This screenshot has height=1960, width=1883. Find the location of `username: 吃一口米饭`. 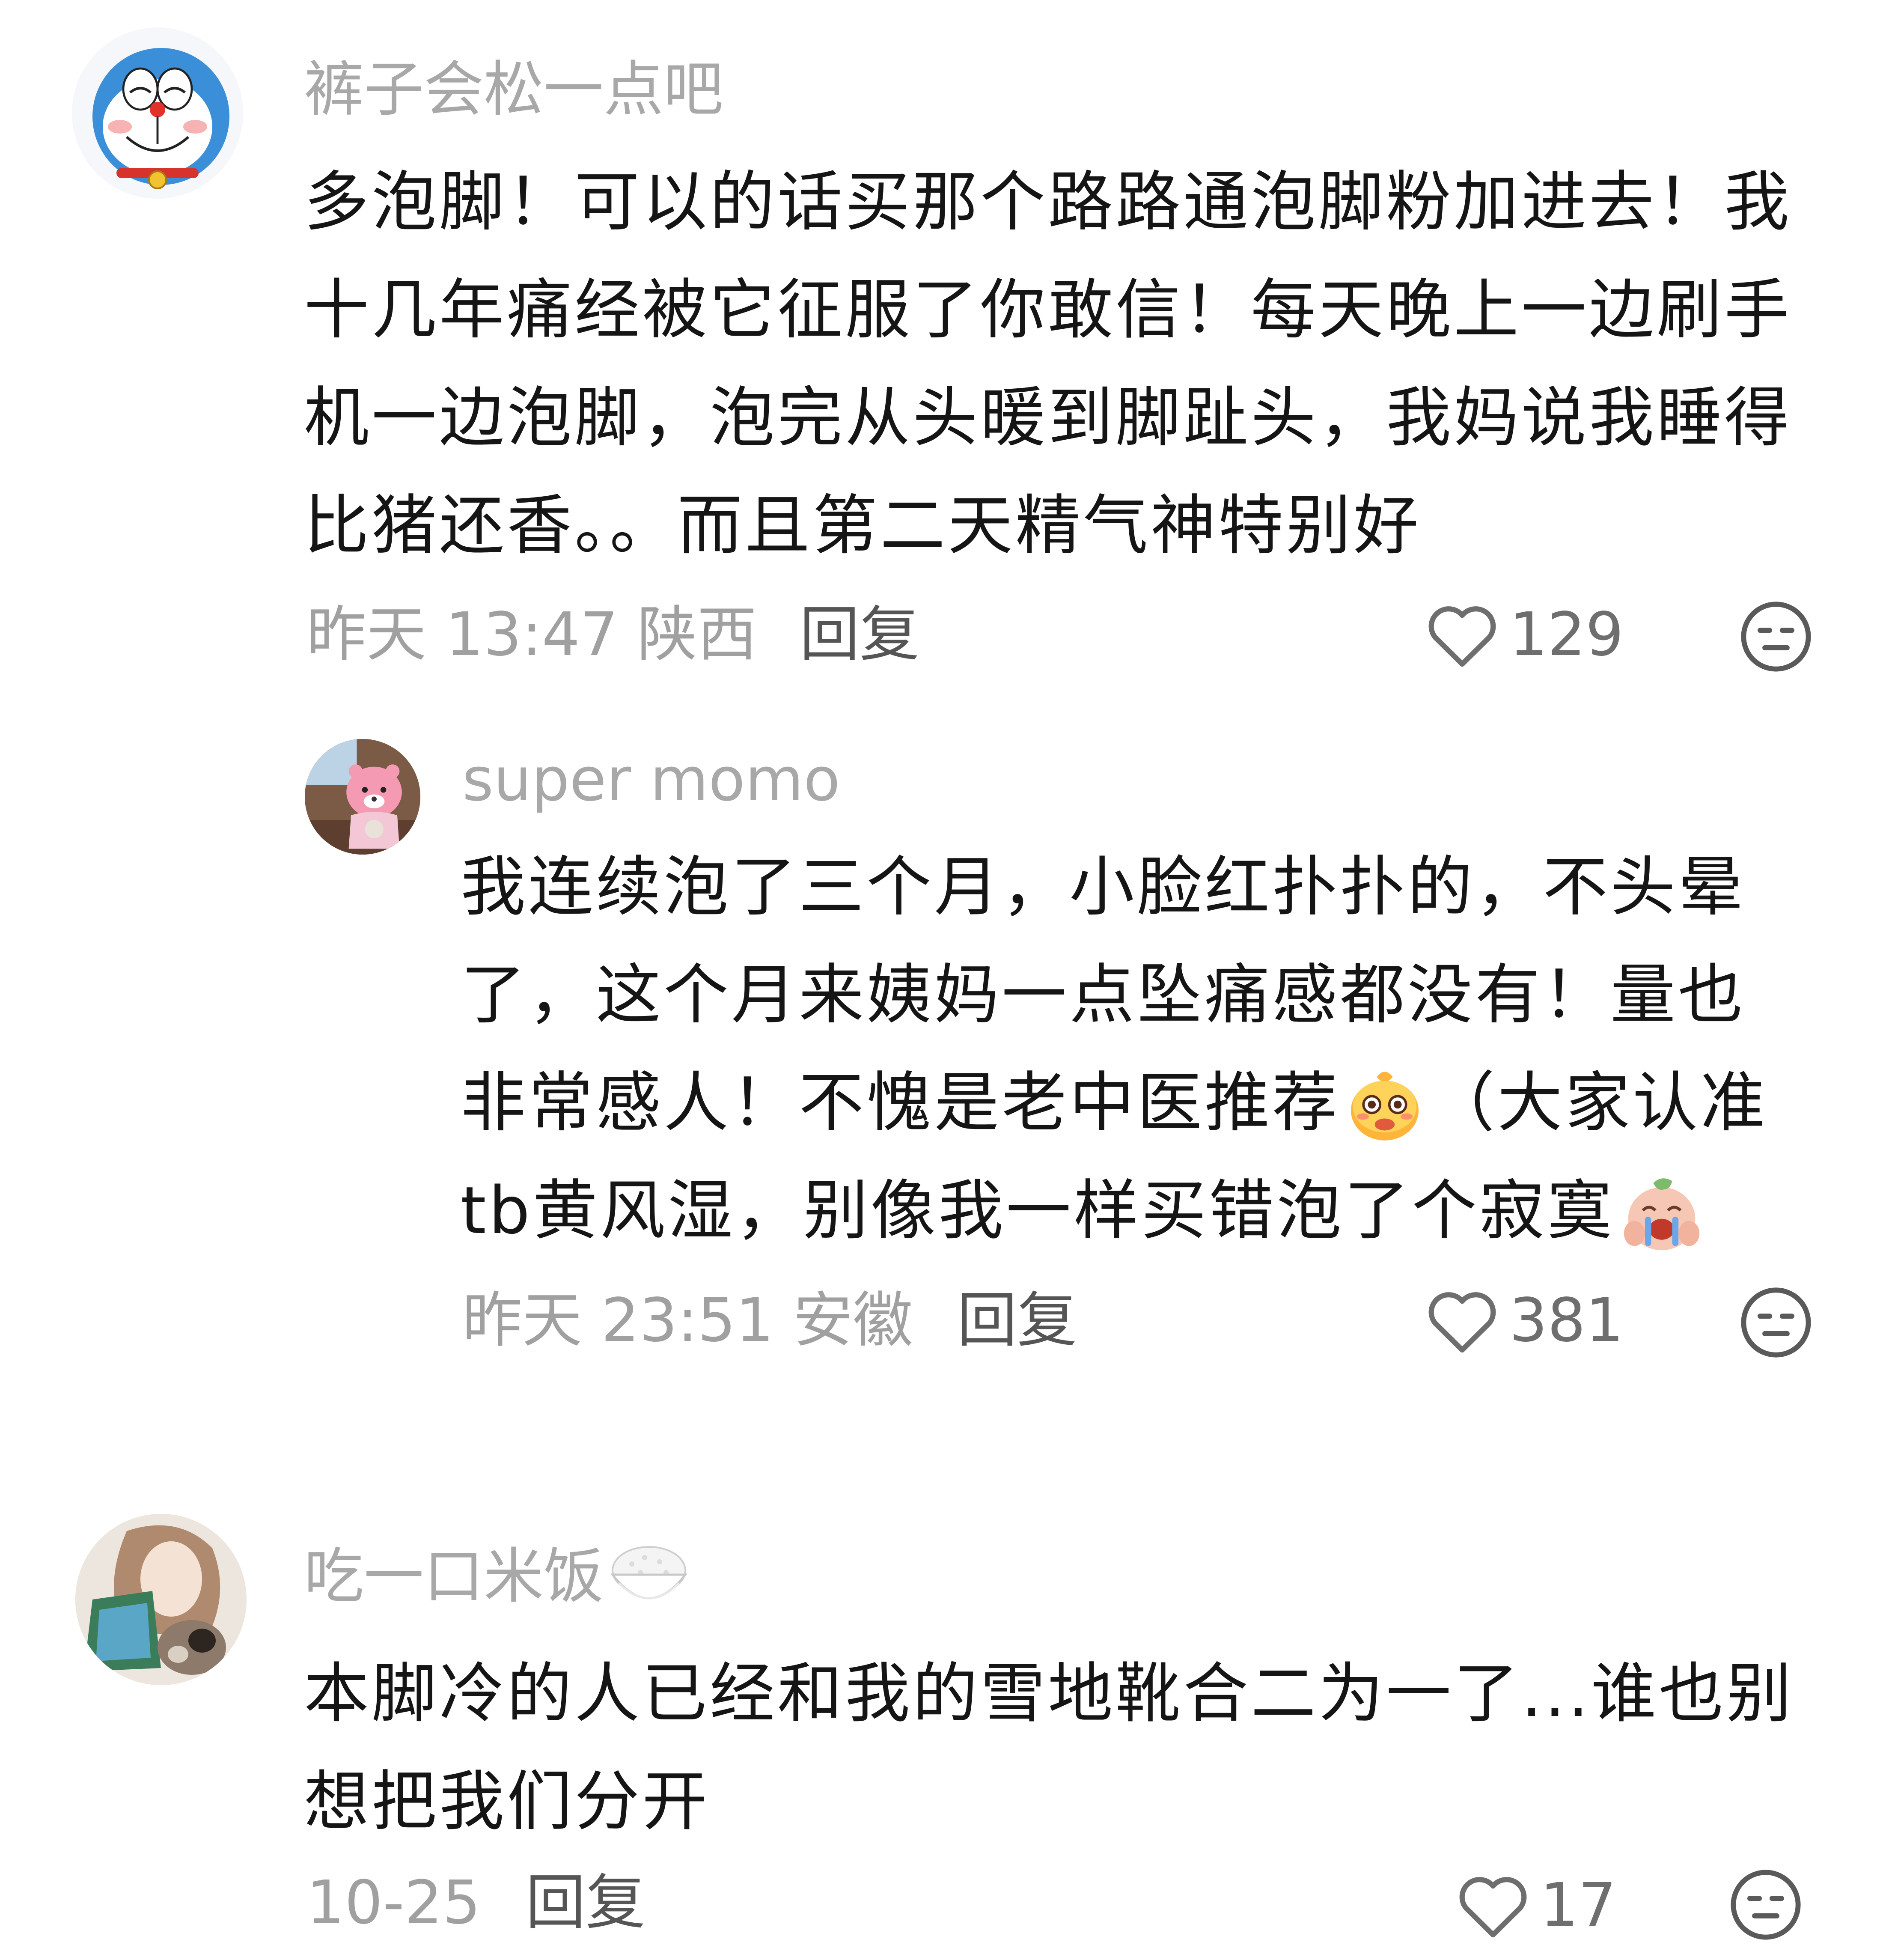

username: 吃一口米饭 is located at coordinates (498, 1577).